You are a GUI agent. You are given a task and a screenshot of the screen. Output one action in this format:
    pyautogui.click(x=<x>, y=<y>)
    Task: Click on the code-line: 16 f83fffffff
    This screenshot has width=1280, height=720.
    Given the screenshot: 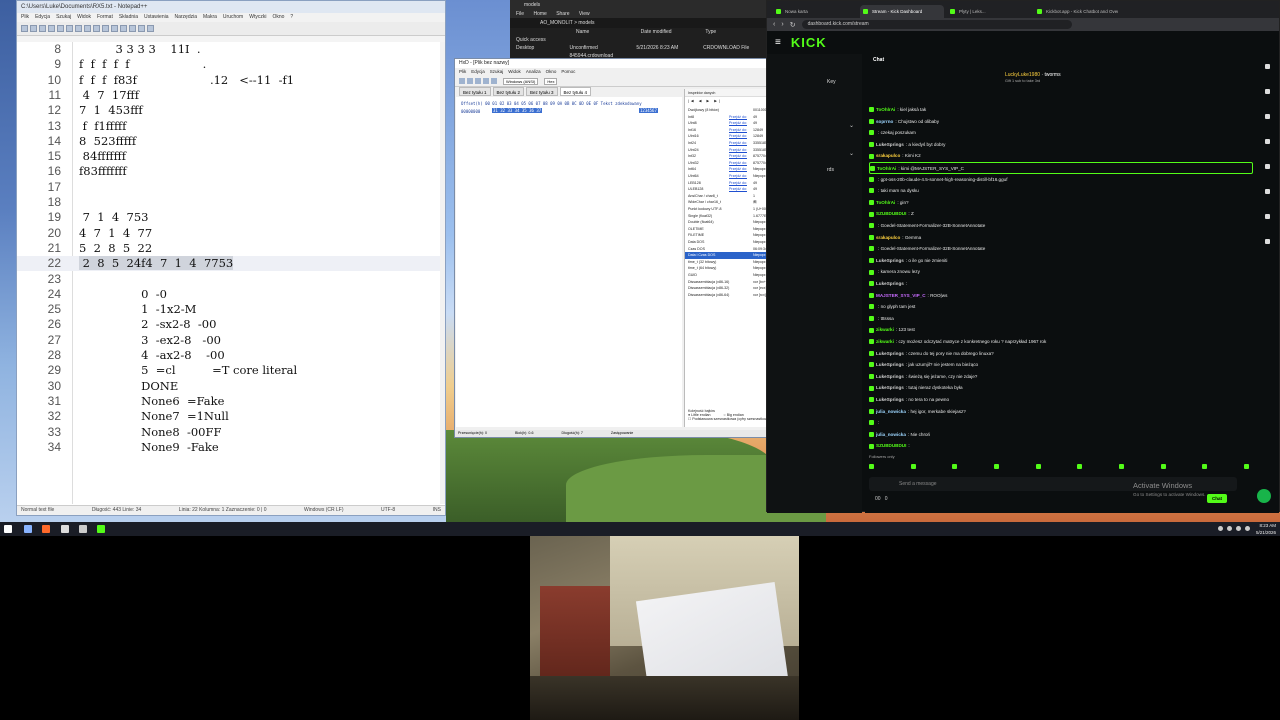 What is the action you would take?
    pyautogui.click(x=231, y=171)
    